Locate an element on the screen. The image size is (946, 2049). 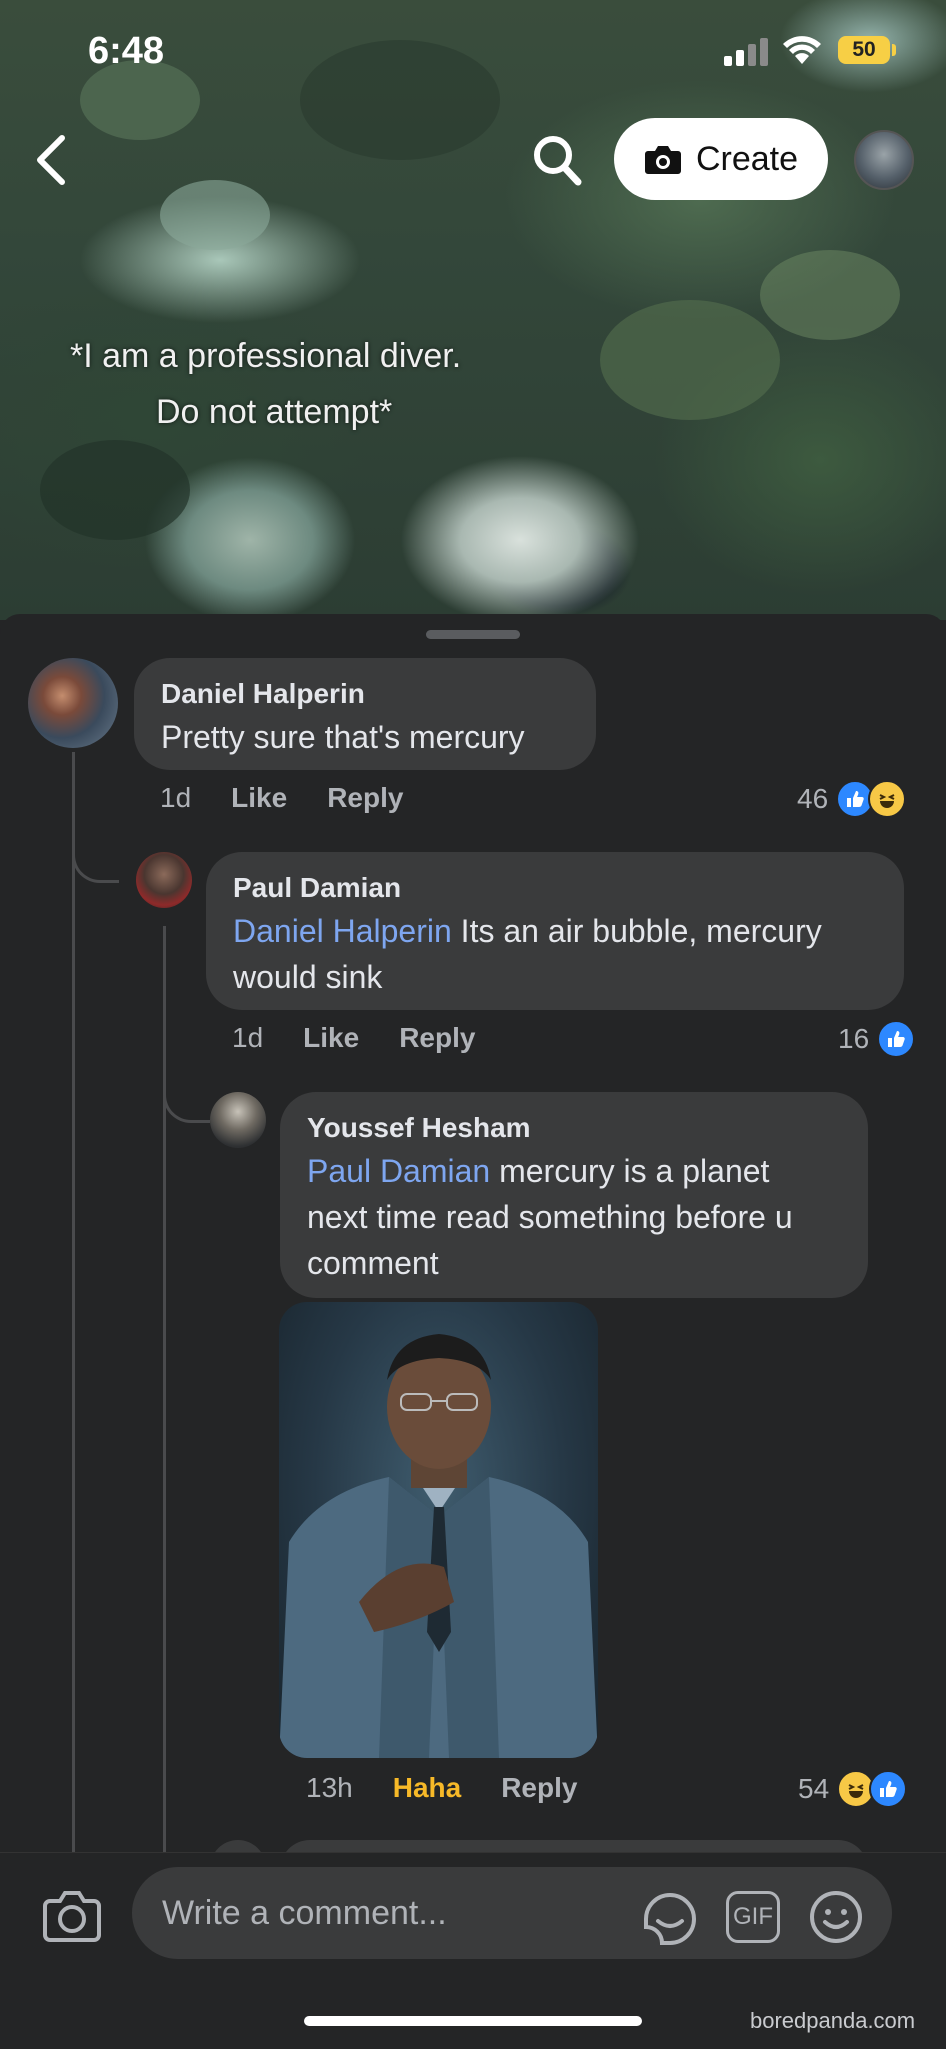
comment-attached-photo is located at coordinates (438, 1530).